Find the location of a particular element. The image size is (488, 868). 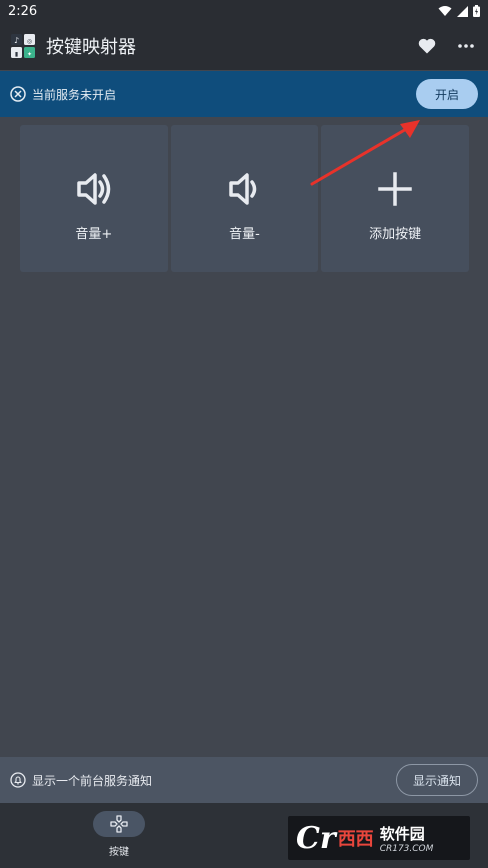

wifi-icon is located at coordinates (445, 11).